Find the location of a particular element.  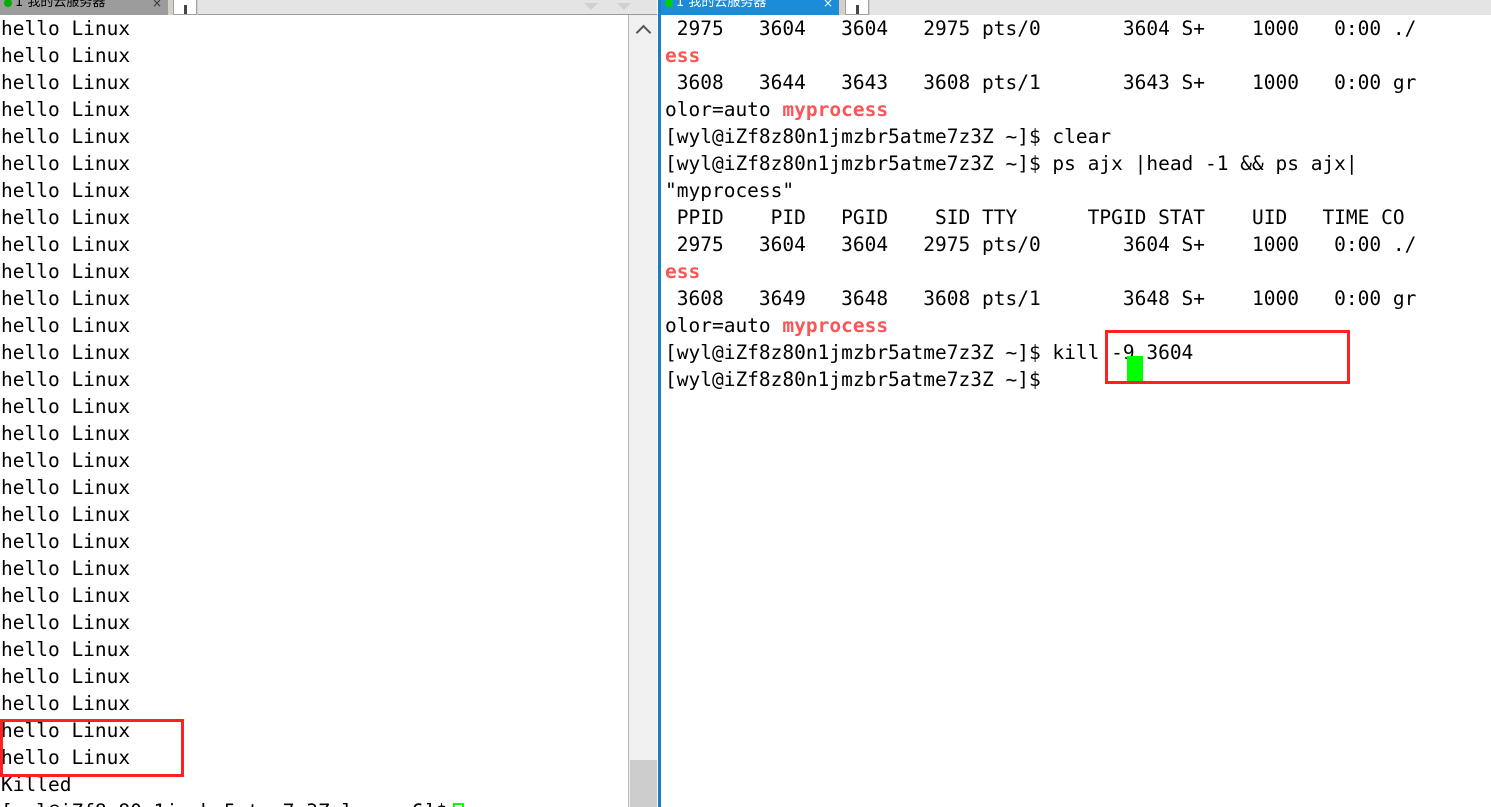

left-session-tab-label: 1 我的云服务器 is located at coordinates (60, 5).